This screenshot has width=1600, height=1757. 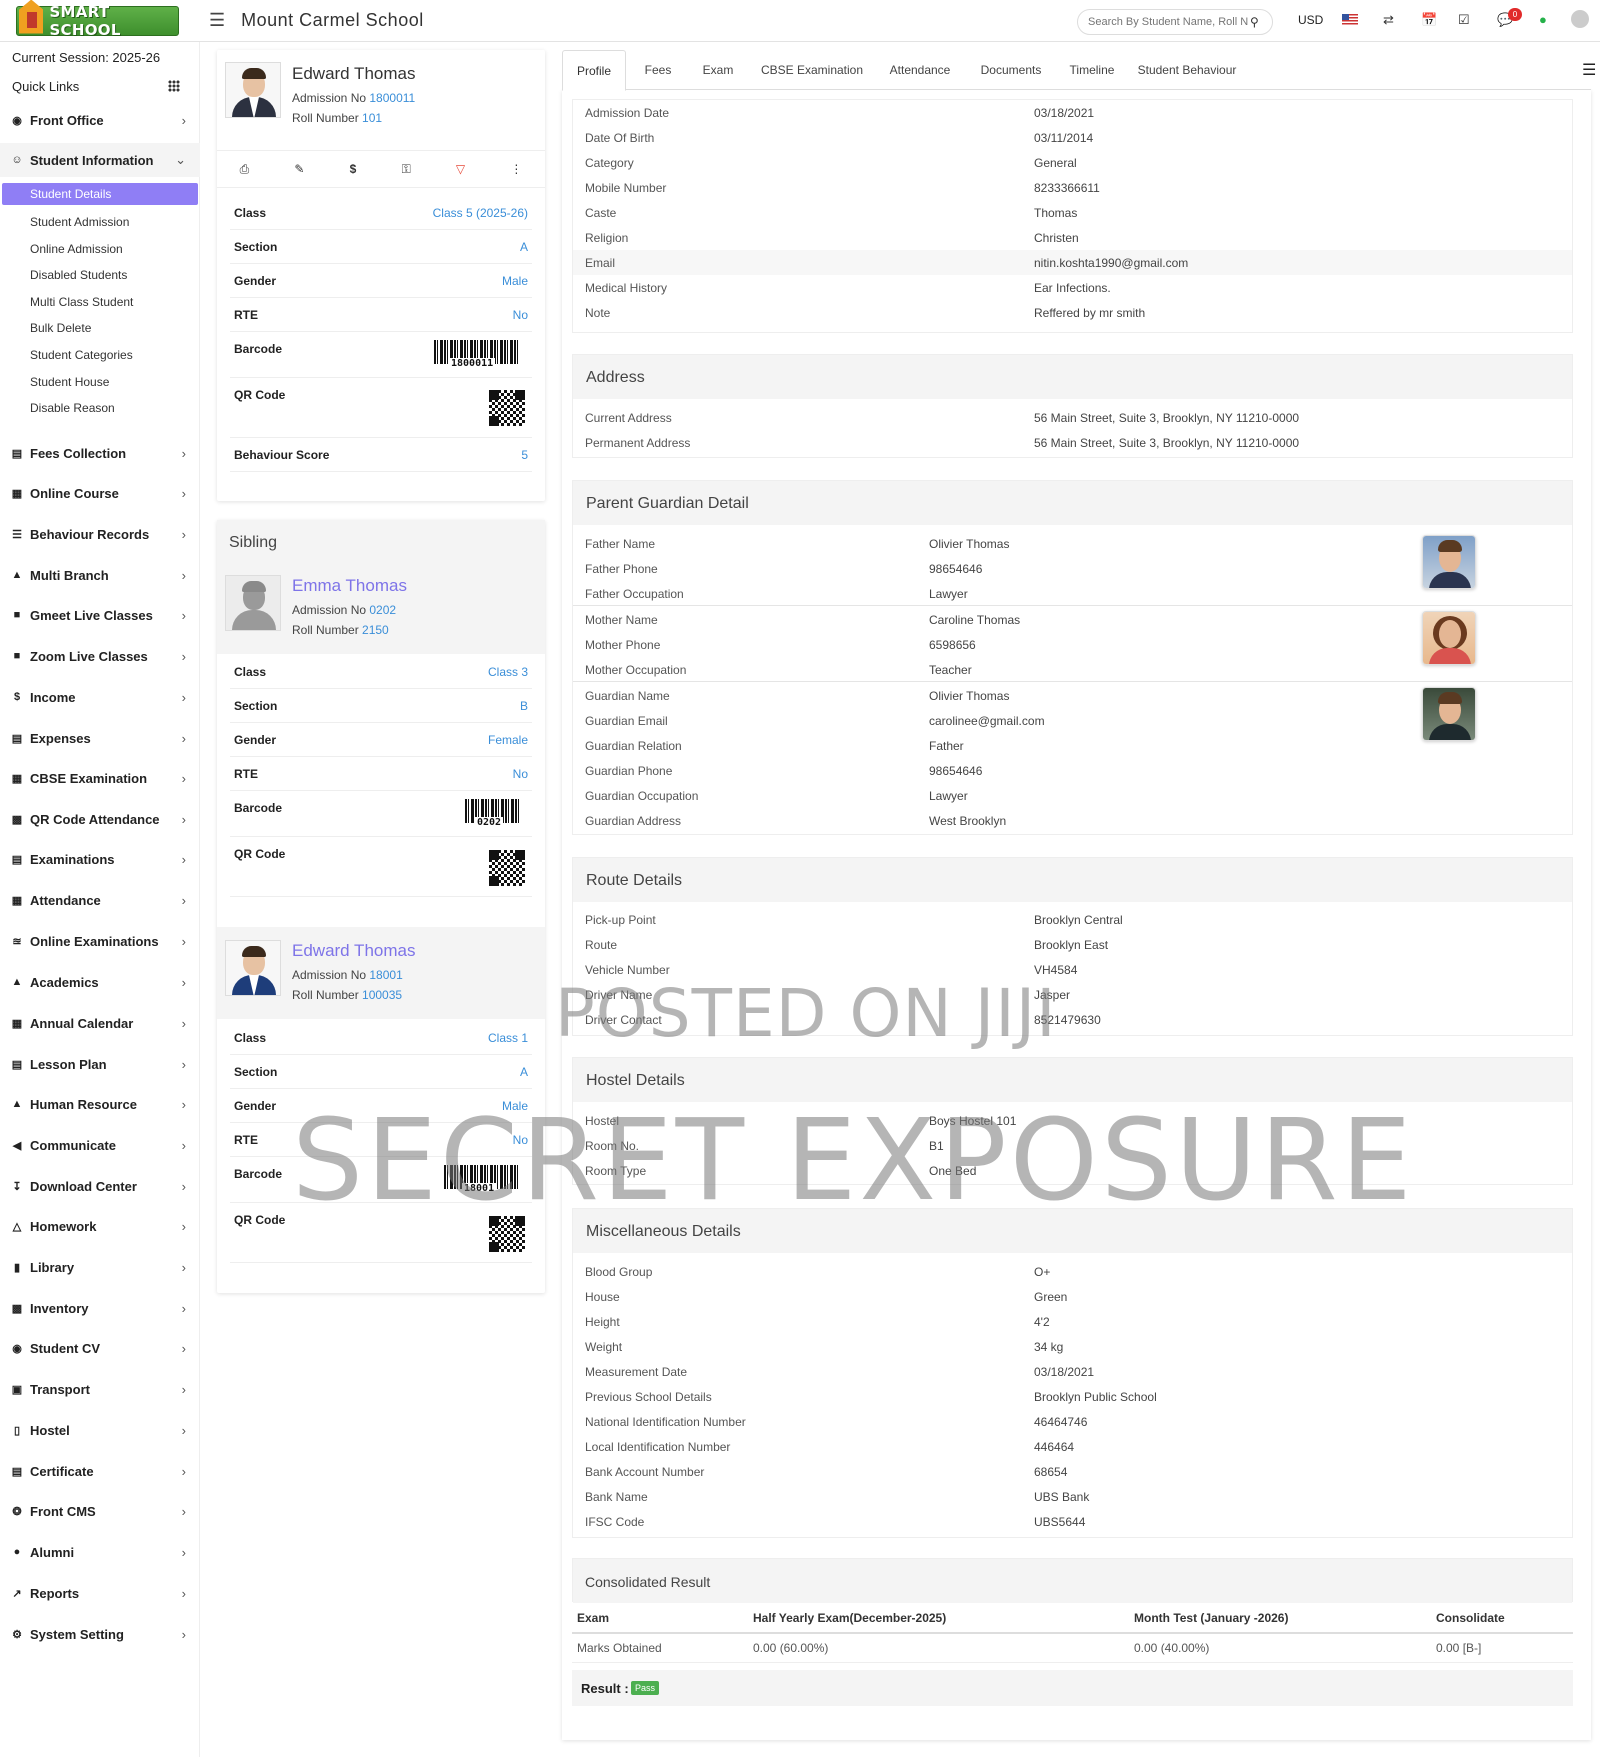 What do you see at coordinates (59, 1308) in the screenshot?
I see `menu-label: Inventory` at bounding box center [59, 1308].